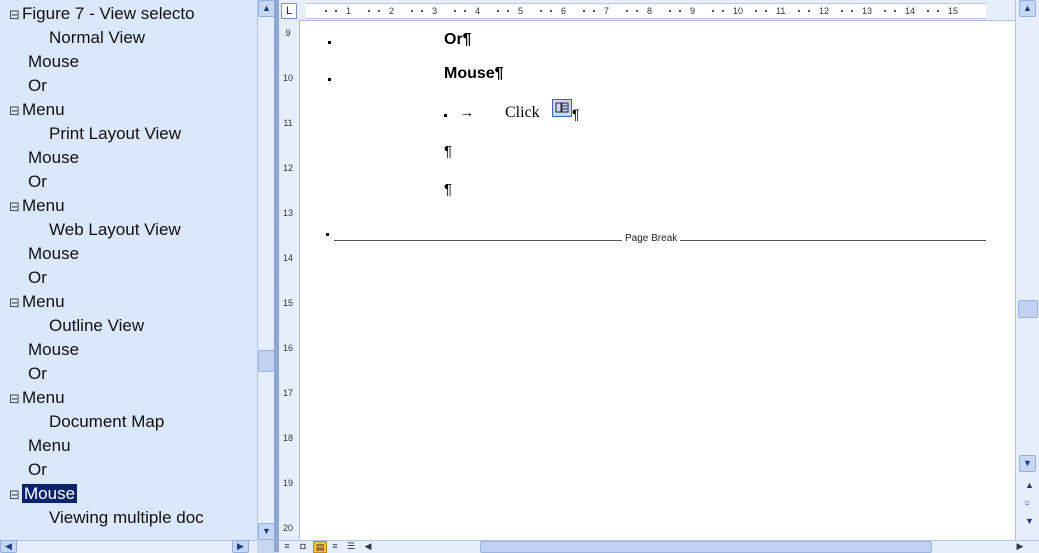  What do you see at coordinates (287, 78) in the screenshot?
I see `ruler-number: 10` at bounding box center [287, 78].